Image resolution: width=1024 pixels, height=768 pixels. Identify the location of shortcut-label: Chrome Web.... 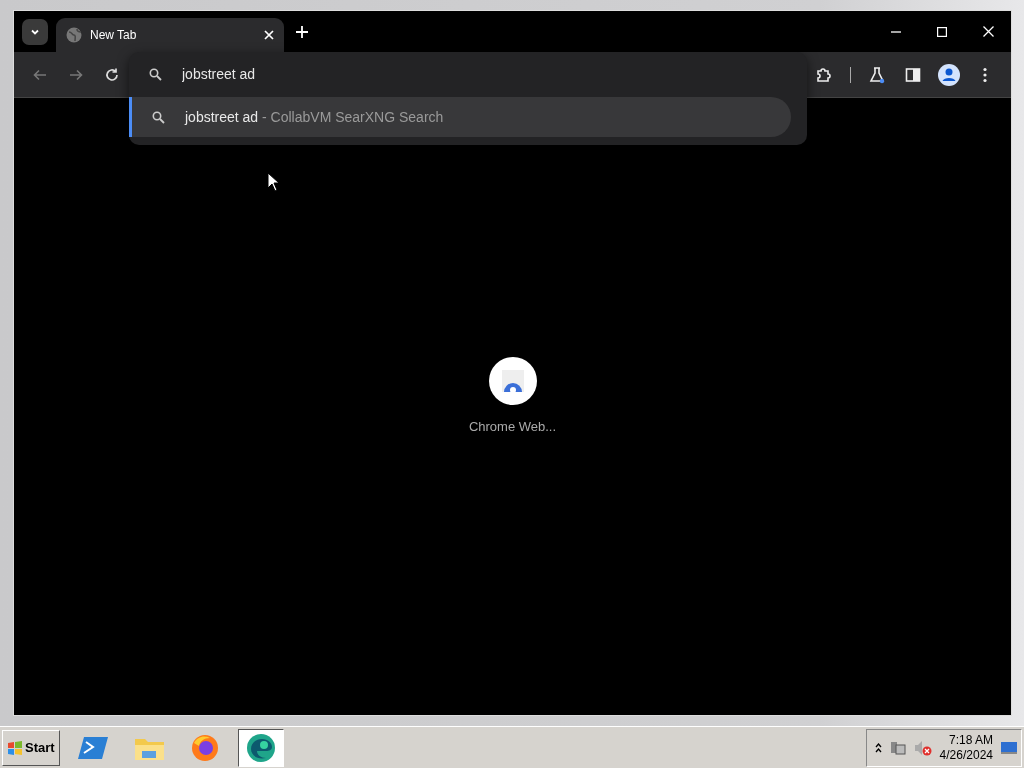
(512, 426).